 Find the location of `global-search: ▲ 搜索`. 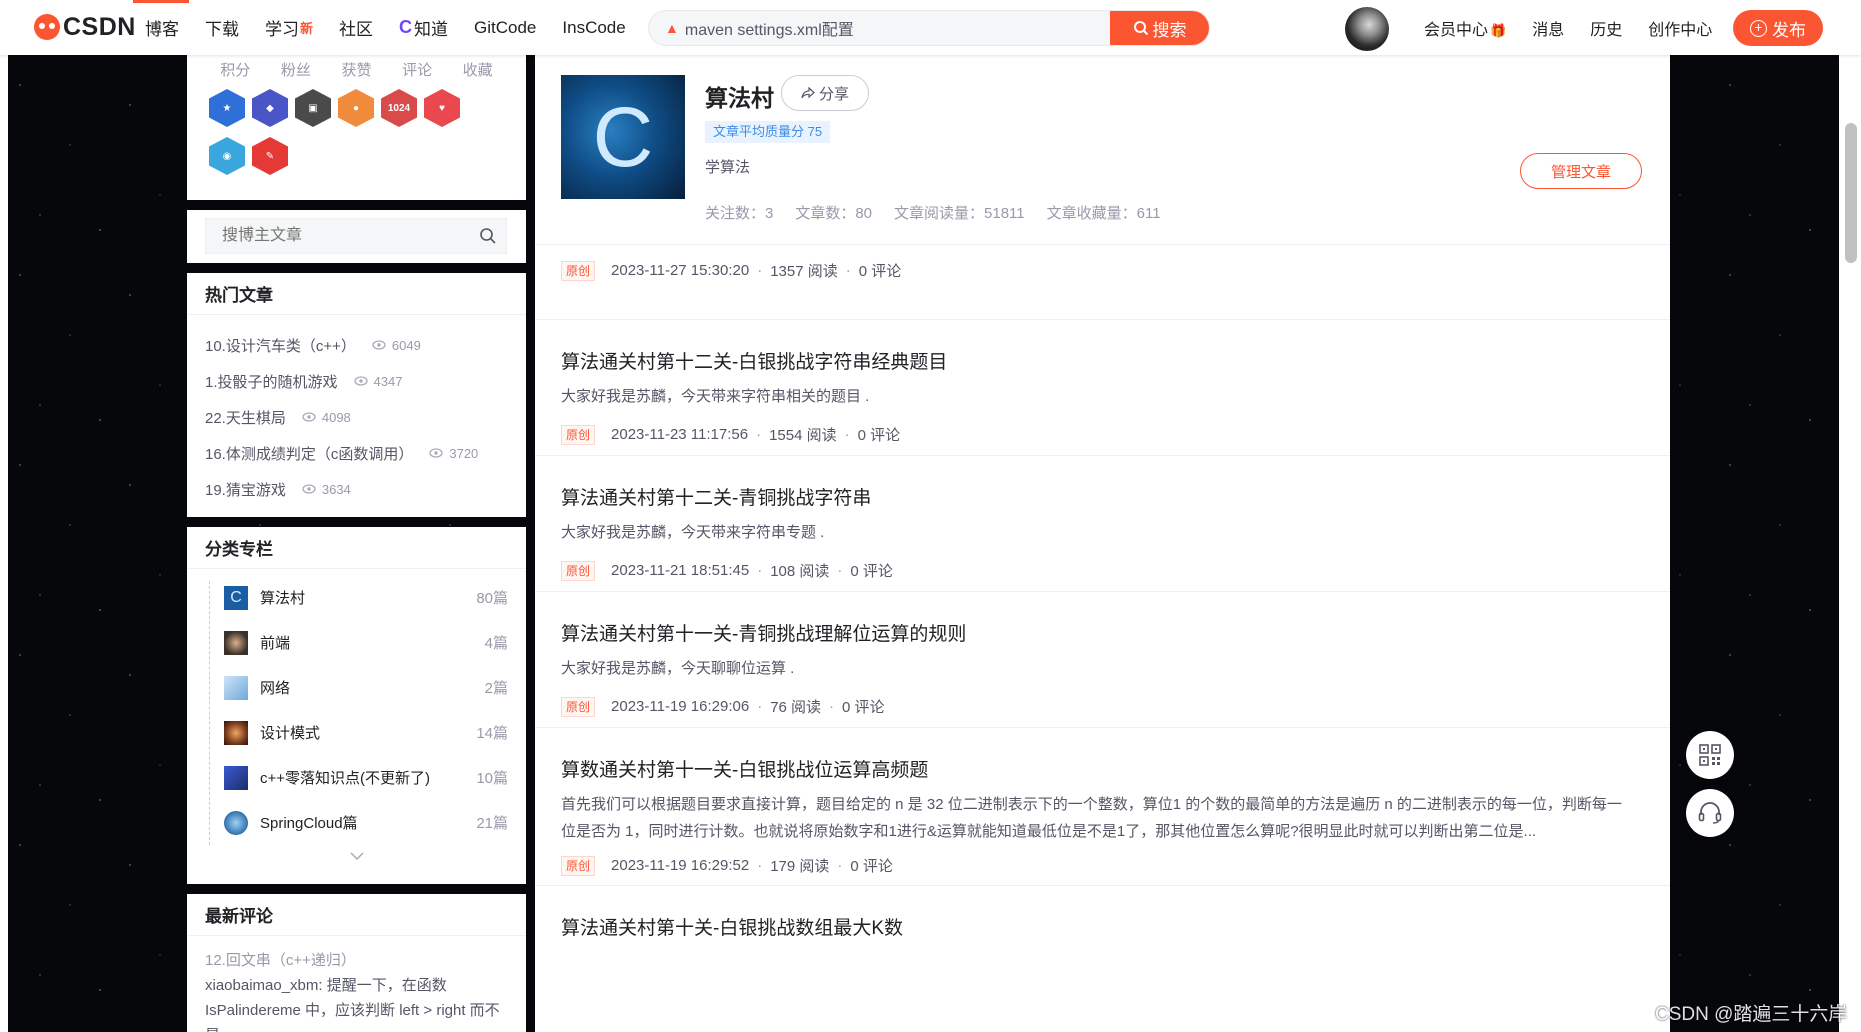

global-search: ▲ 搜索 is located at coordinates (929, 28).